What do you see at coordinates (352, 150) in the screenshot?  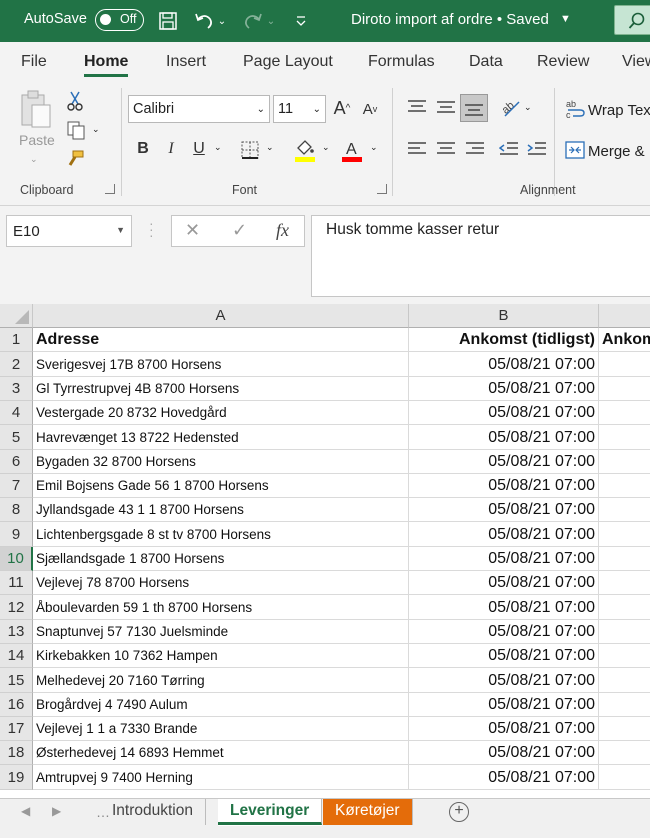 I see `font-color-icon: A` at bounding box center [352, 150].